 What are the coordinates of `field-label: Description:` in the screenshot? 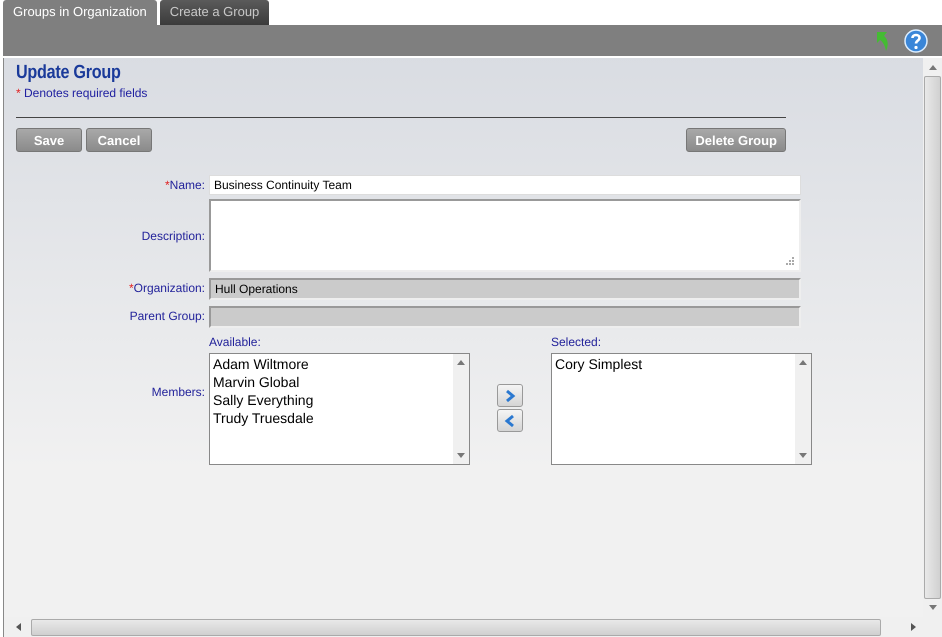 It's located at (173, 235).